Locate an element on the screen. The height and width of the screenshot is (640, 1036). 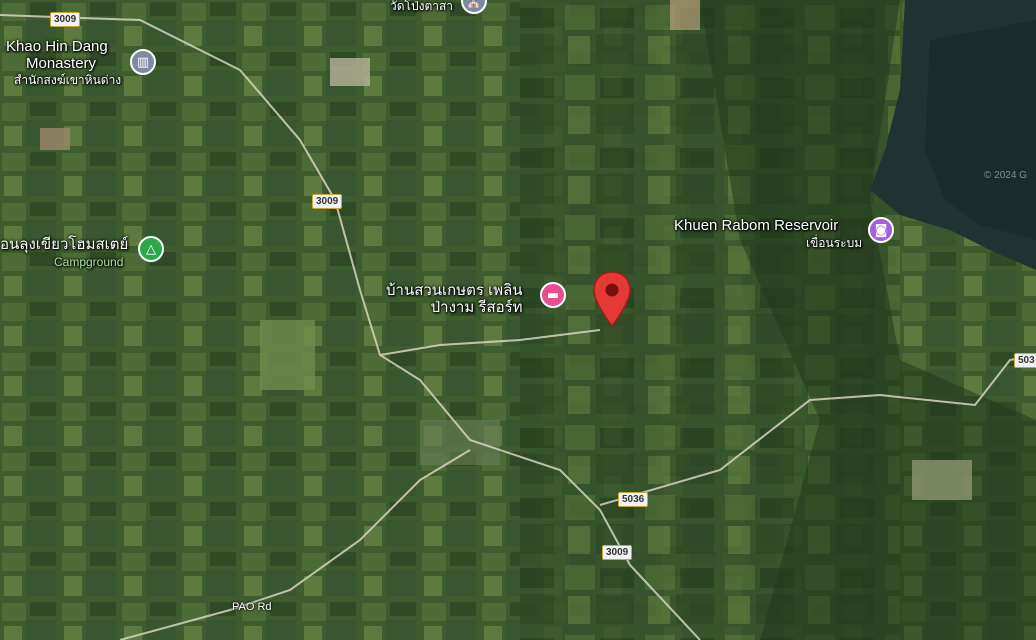
hotel-bed-icon: ▬ is located at coordinates (553, 295).